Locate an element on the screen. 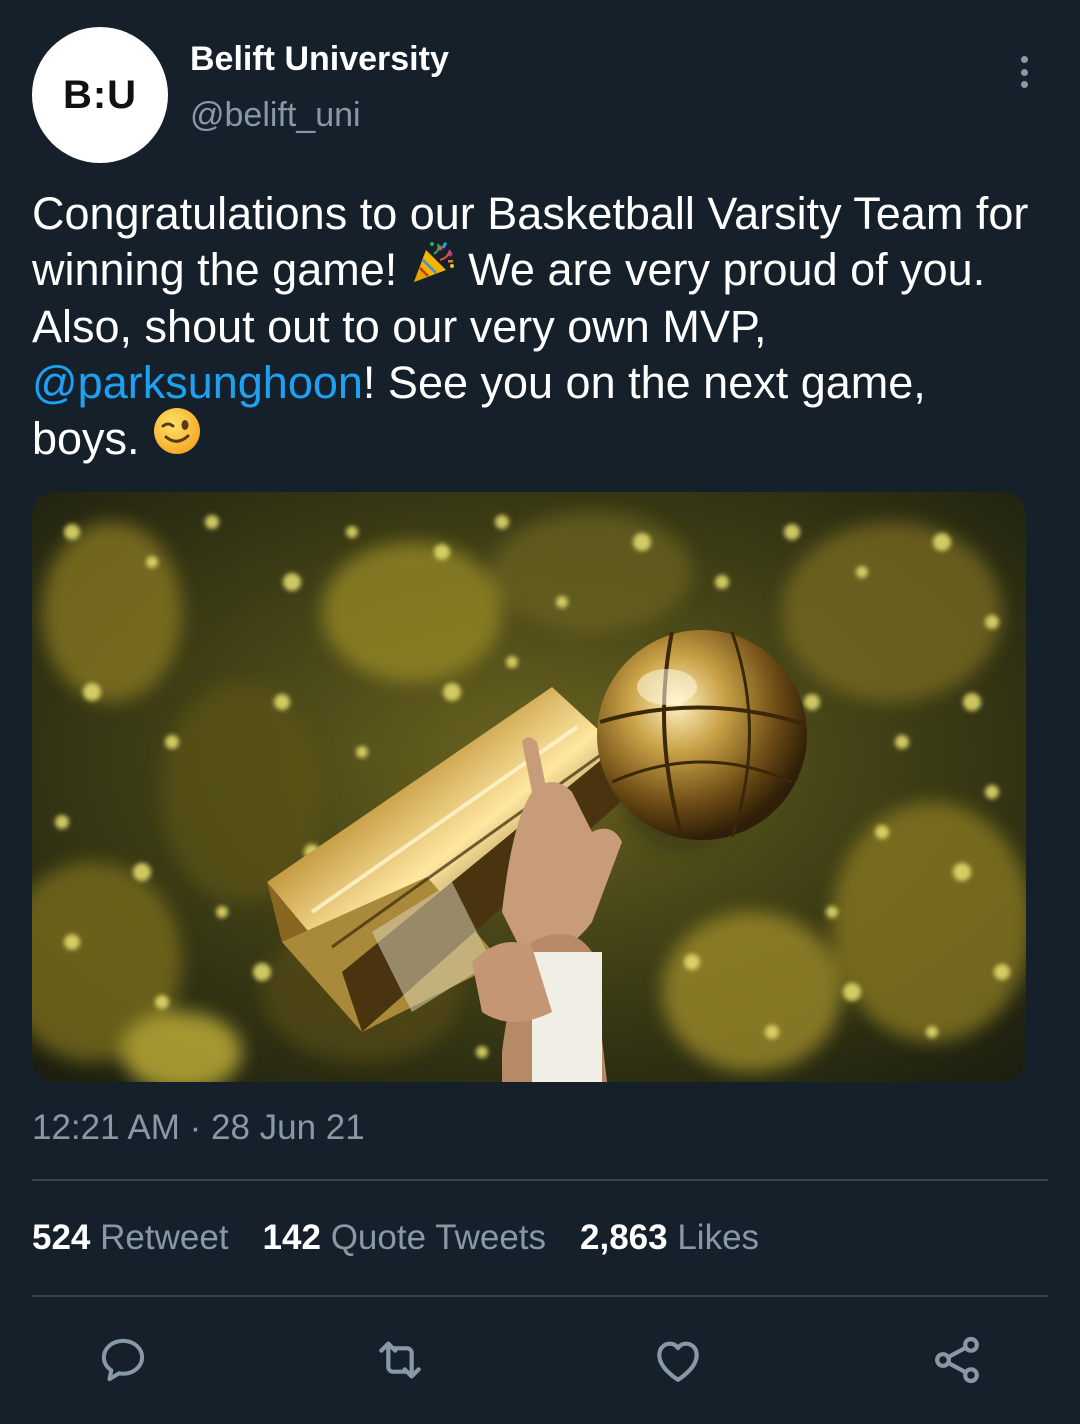 Image resolution: width=1080 pixels, height=1424 pixels. quote-tweets-stat: 142 Quote Tweets is located at coordinates (404, 1238).